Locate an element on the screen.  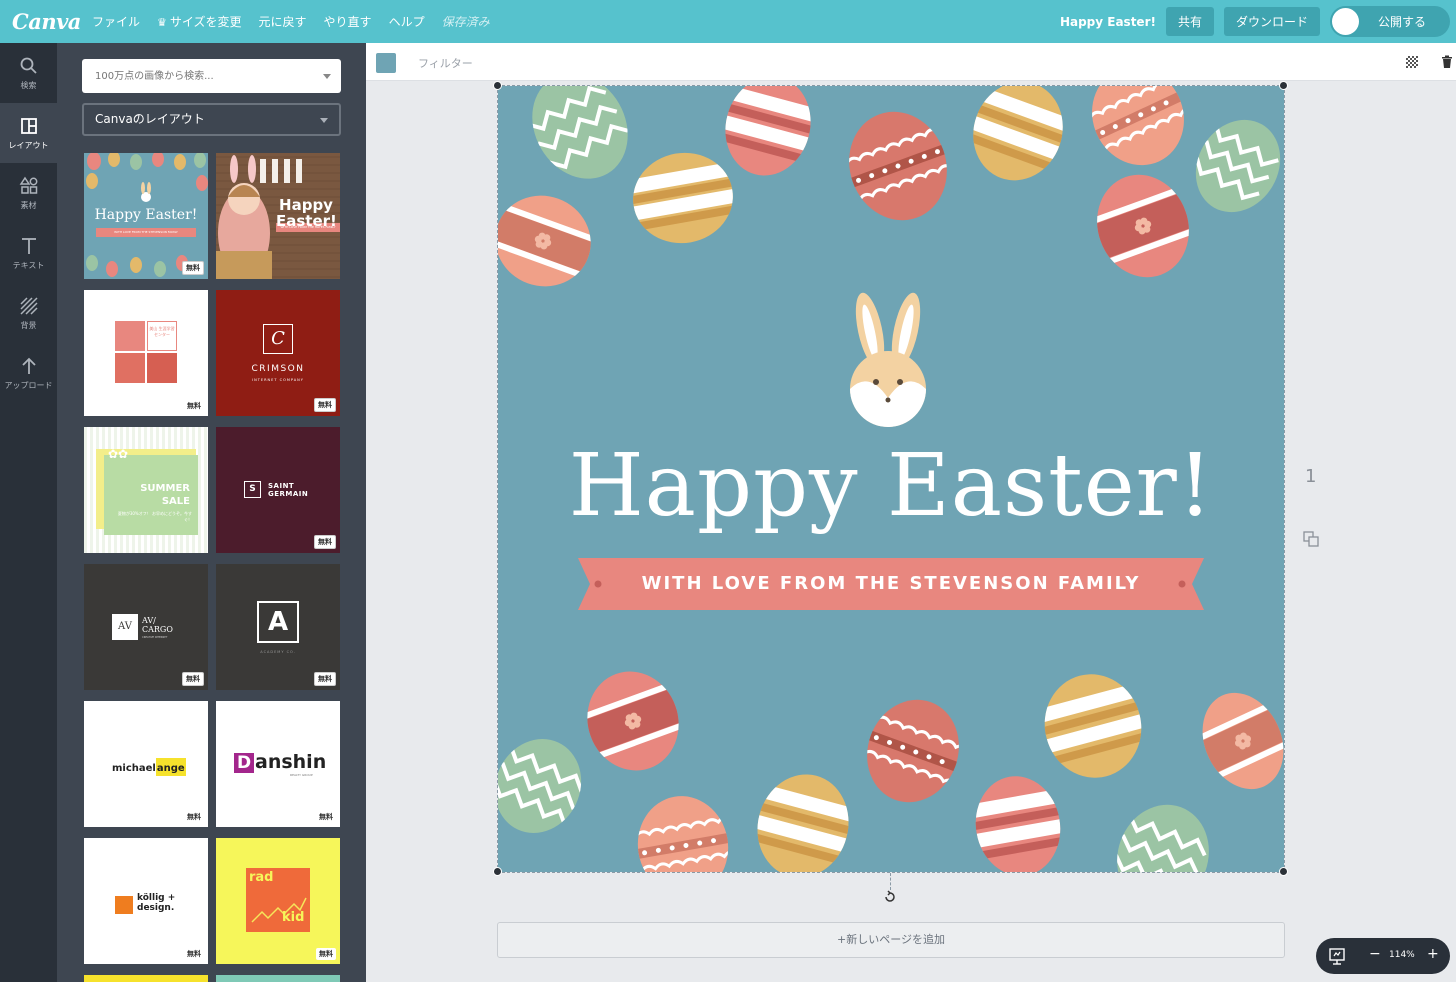
topbar-actions: Happy Easter! 共有 ダウンロード 公開する is located at coordinates (1258, 21).